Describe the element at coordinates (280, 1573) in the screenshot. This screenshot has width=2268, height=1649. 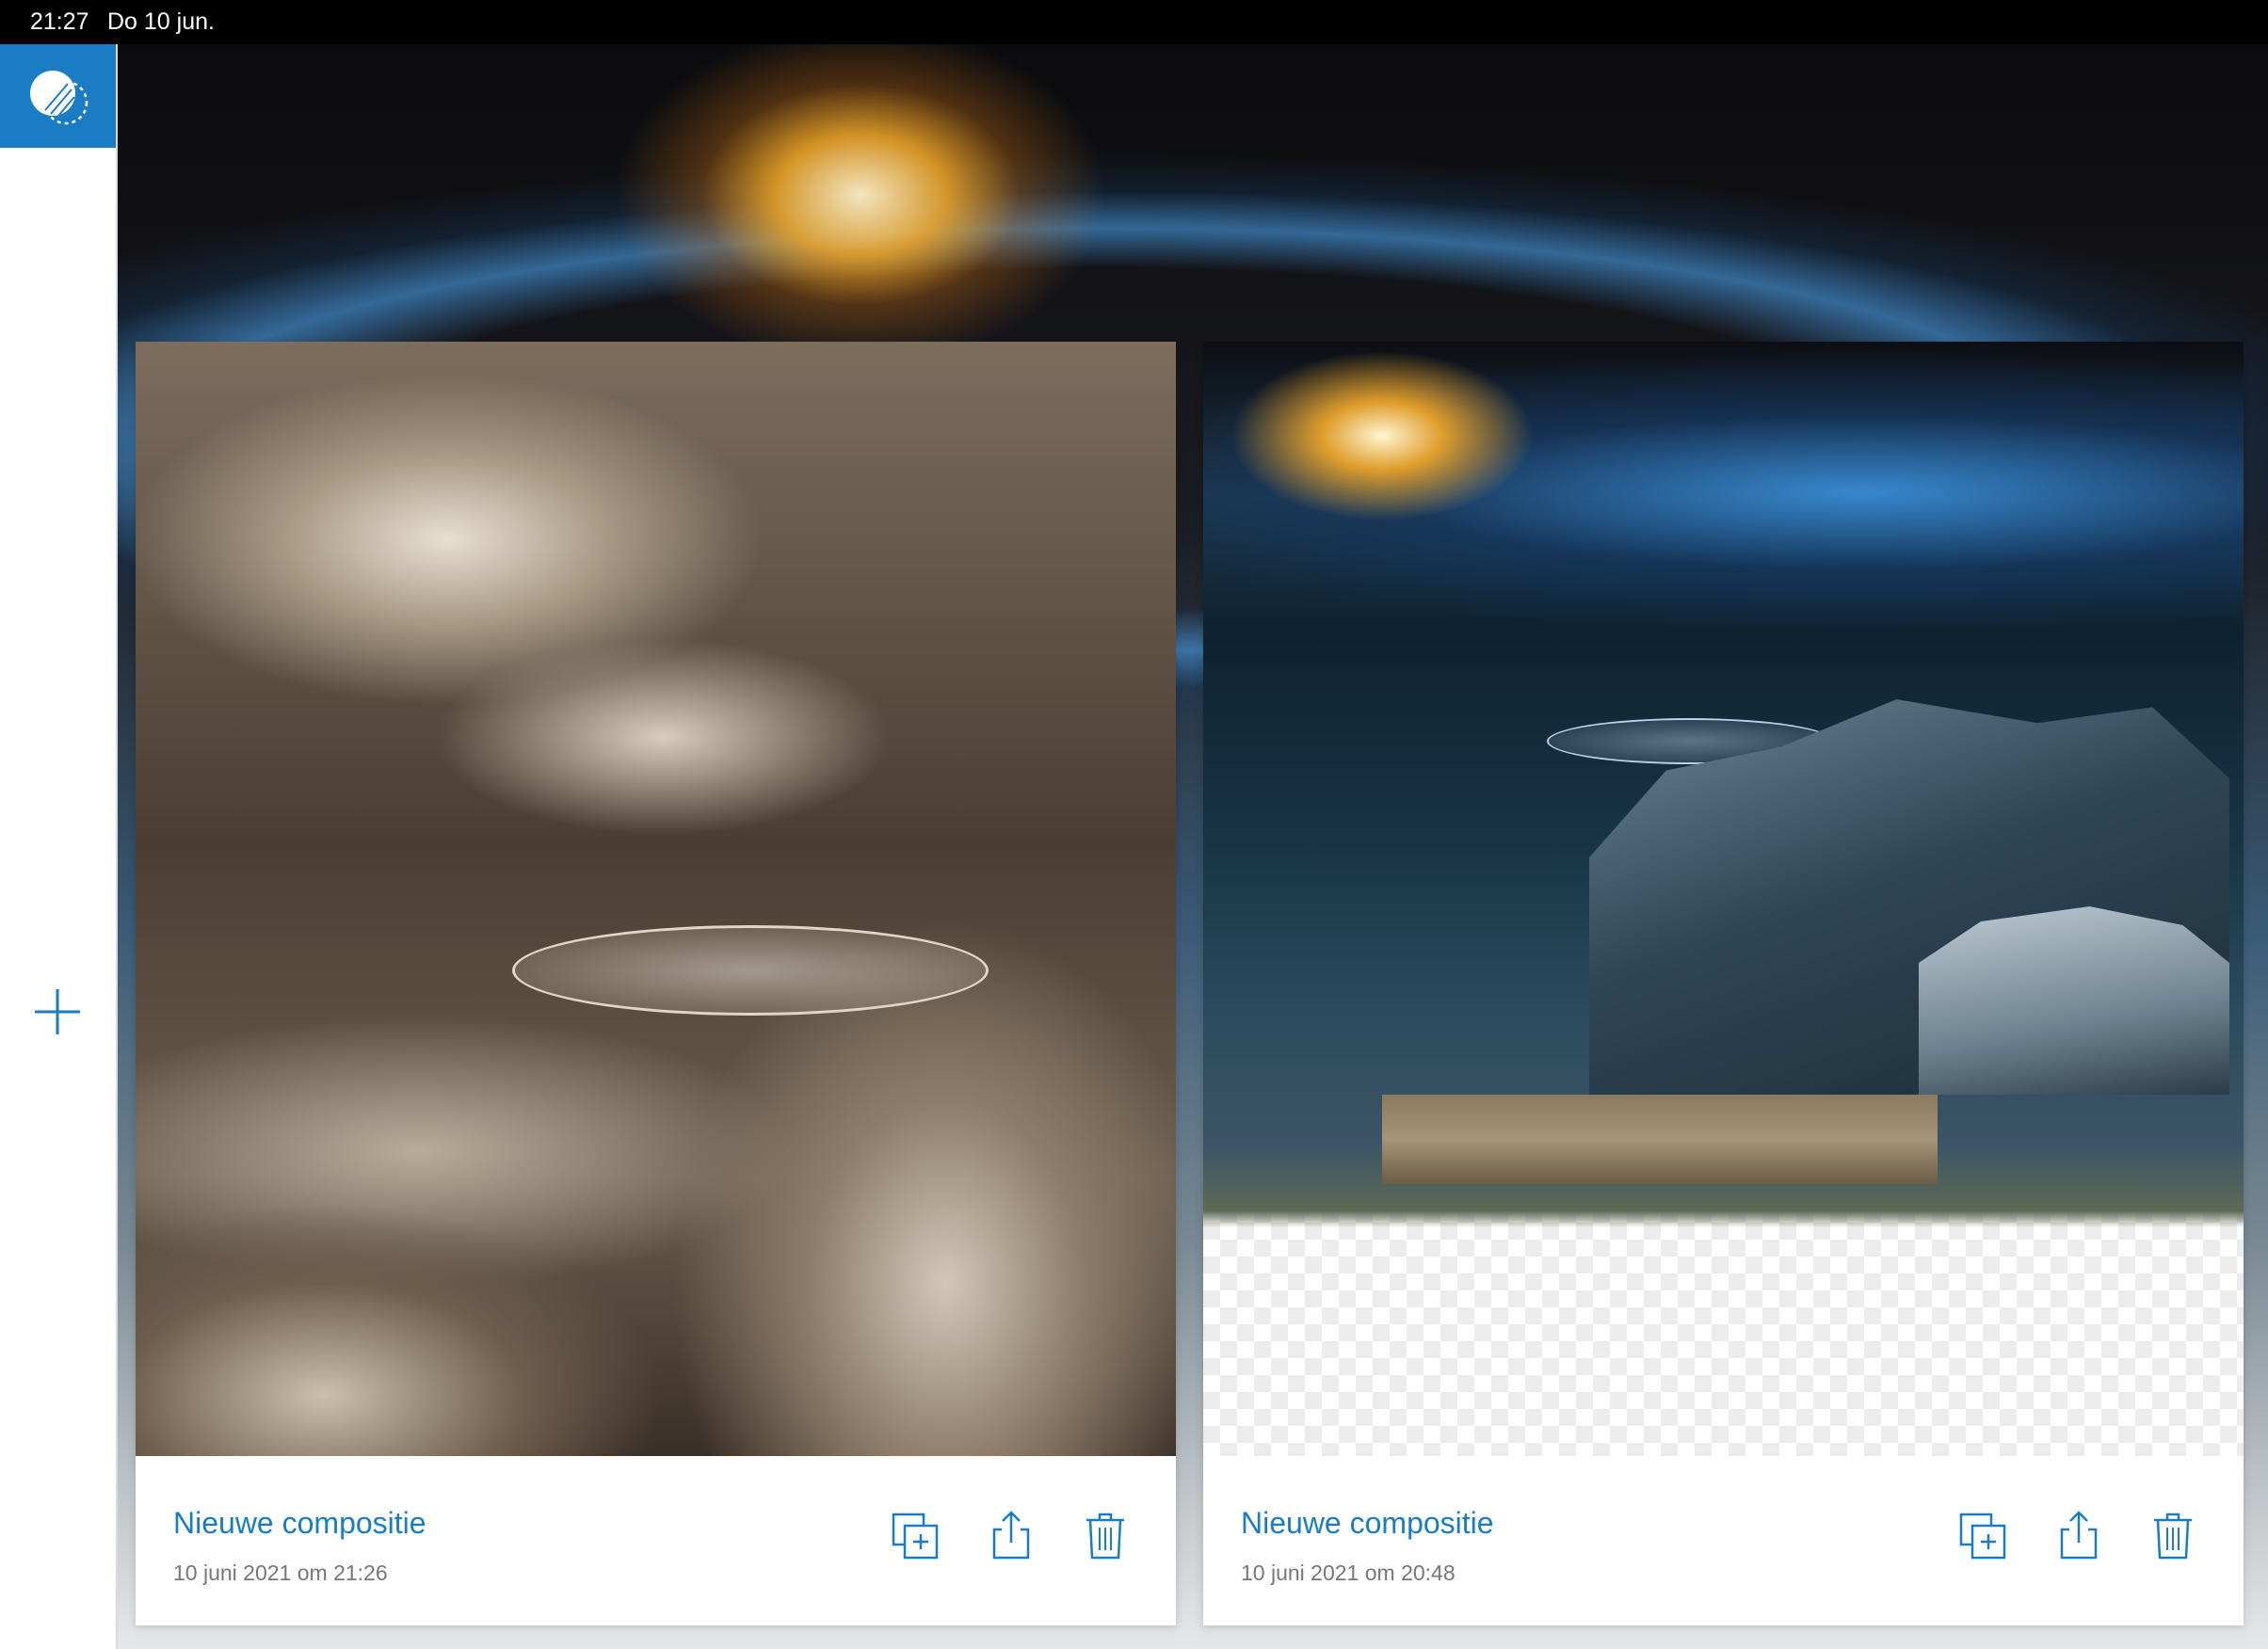
I see `project-date: 10 juni 2021 om 21:26` at that location.